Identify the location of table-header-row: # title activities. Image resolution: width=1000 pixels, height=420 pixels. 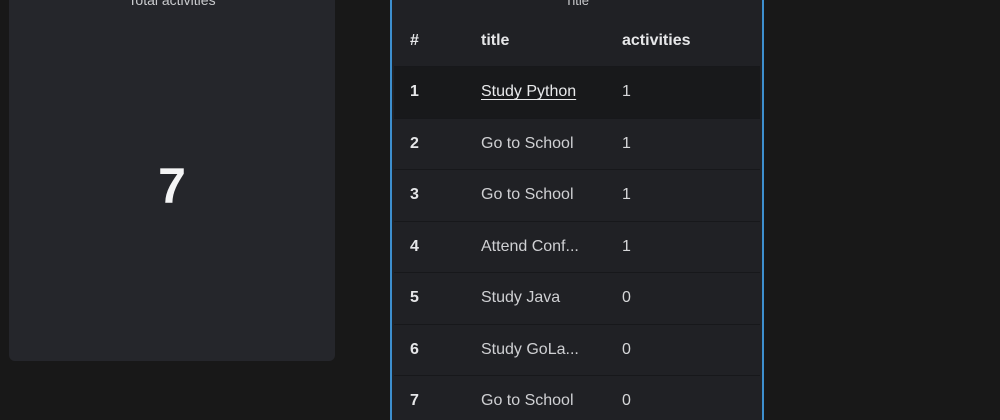
(577, 41).